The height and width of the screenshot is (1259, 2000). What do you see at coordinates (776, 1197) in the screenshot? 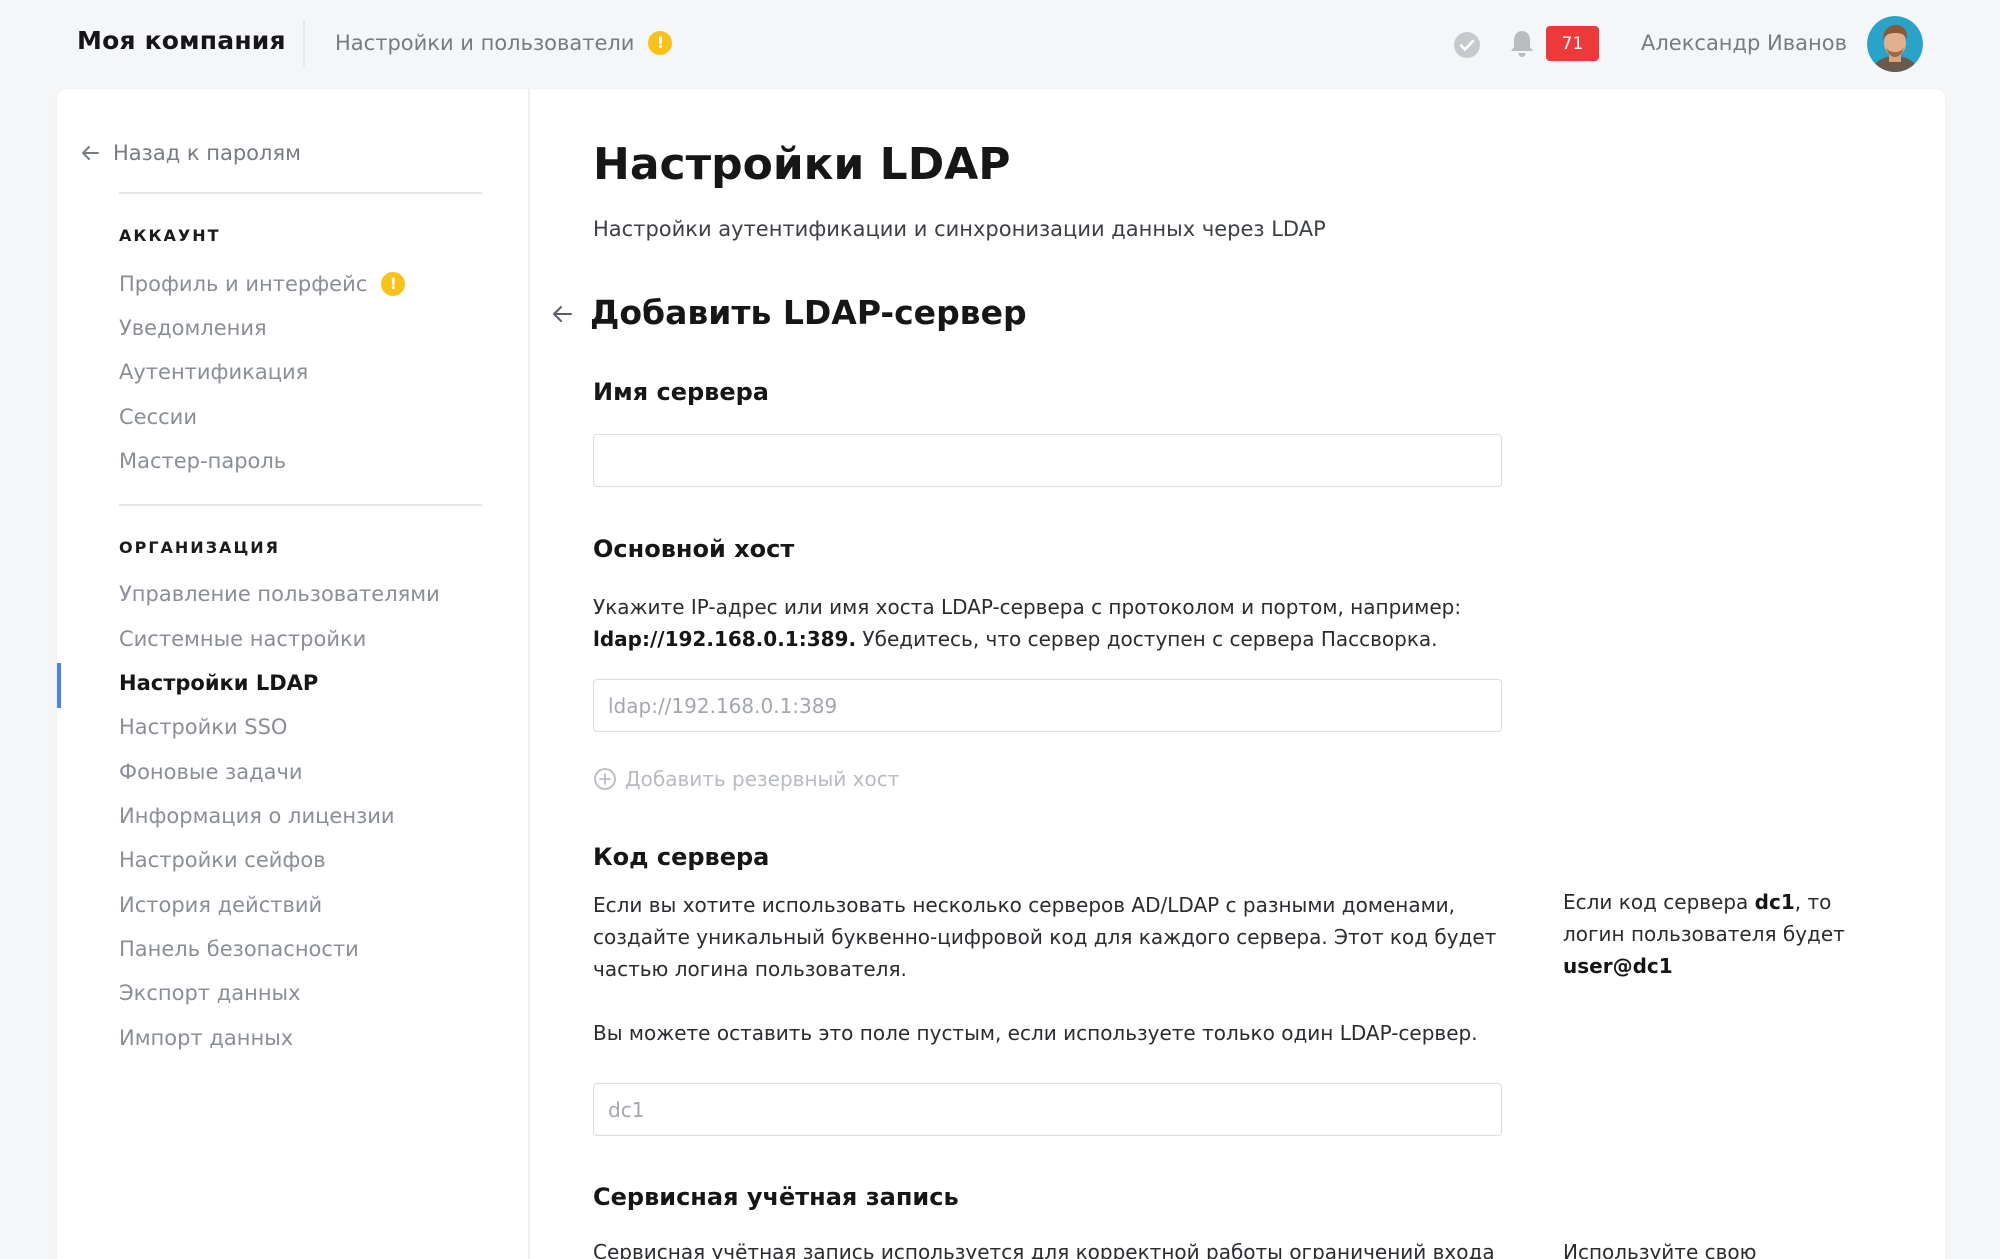
I see `service-account-label: Сервисная учётная запись` at bounding box center [776, 1197].